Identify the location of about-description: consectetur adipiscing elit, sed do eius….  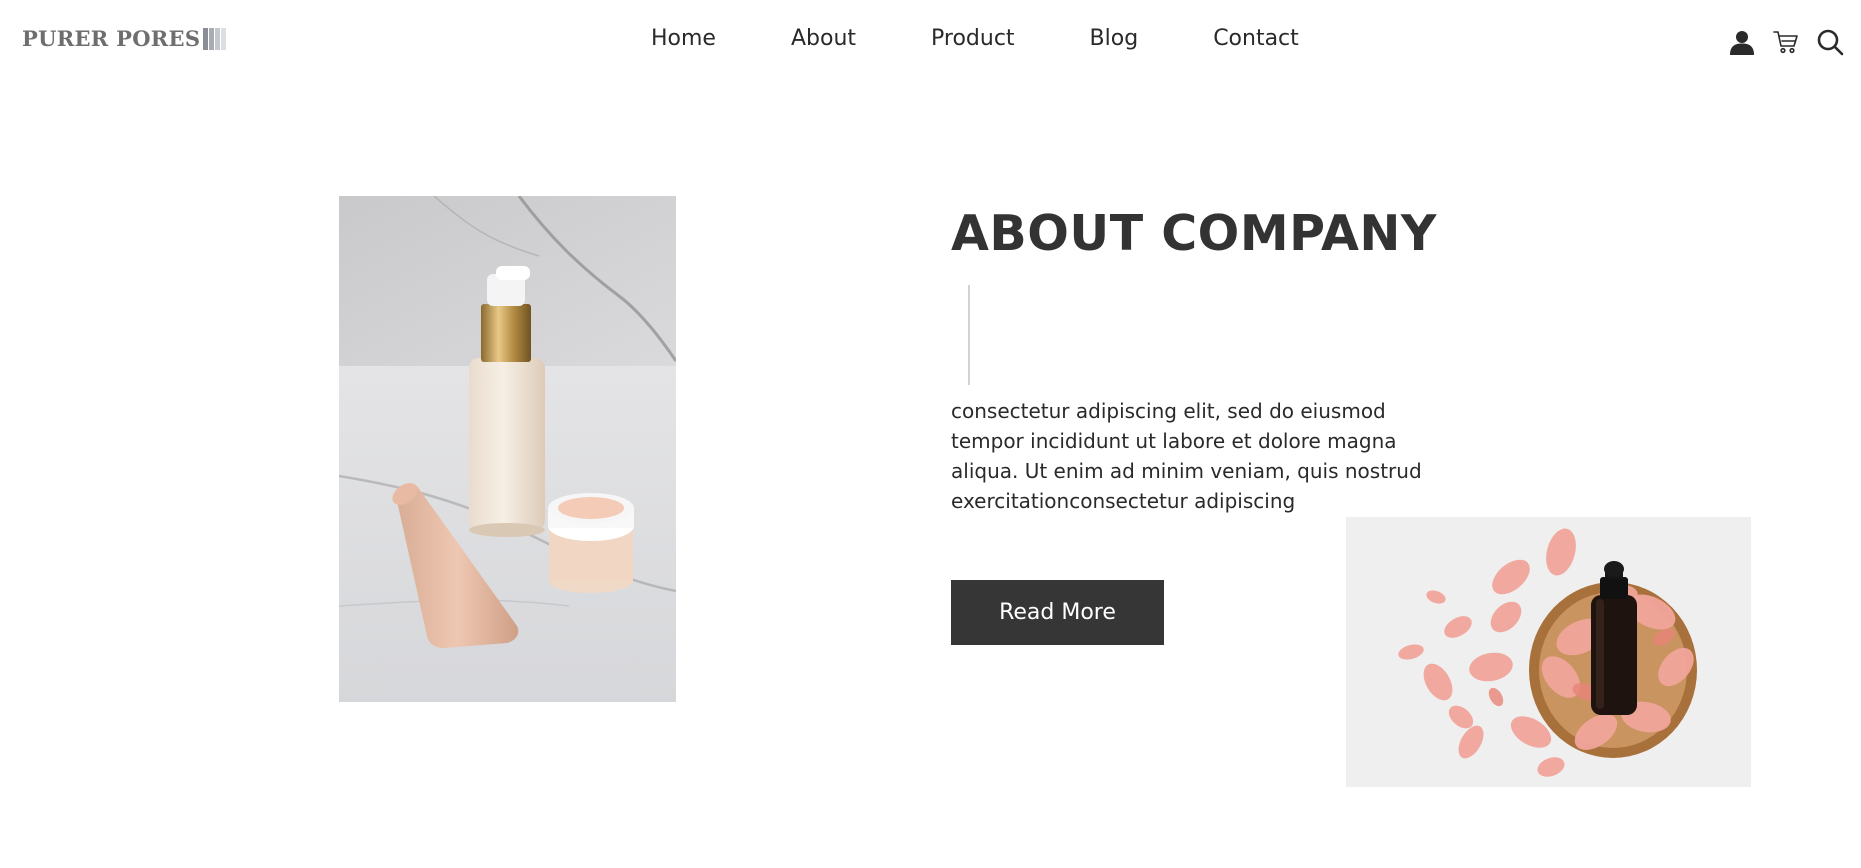
(1186, 456).